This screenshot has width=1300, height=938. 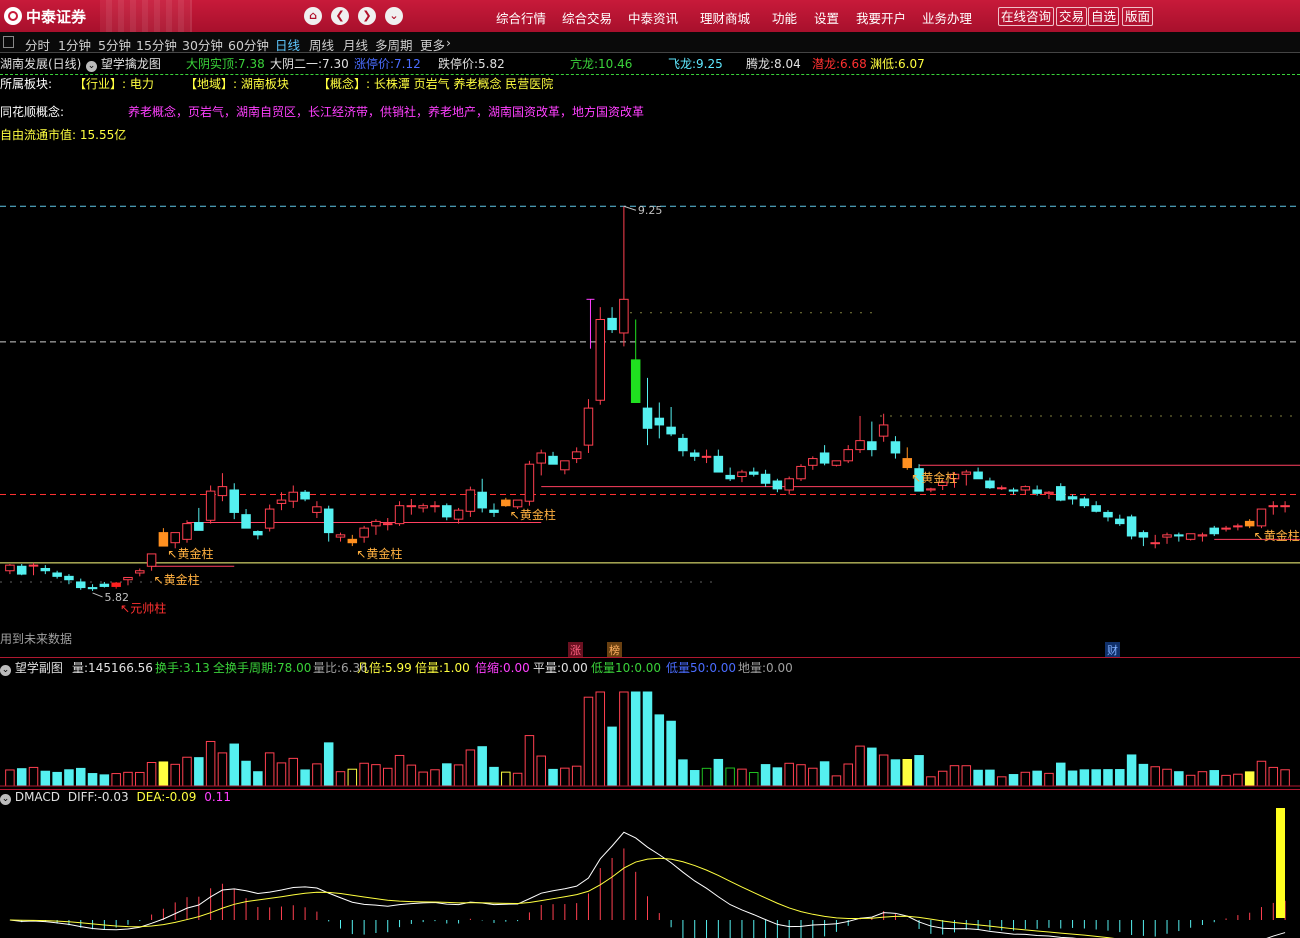 I want to click on finance-badge: 财, so click(x=1112, y=650).